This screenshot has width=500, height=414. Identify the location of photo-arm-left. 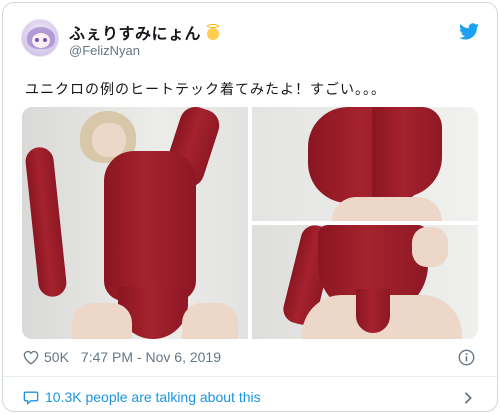
(46, 222).